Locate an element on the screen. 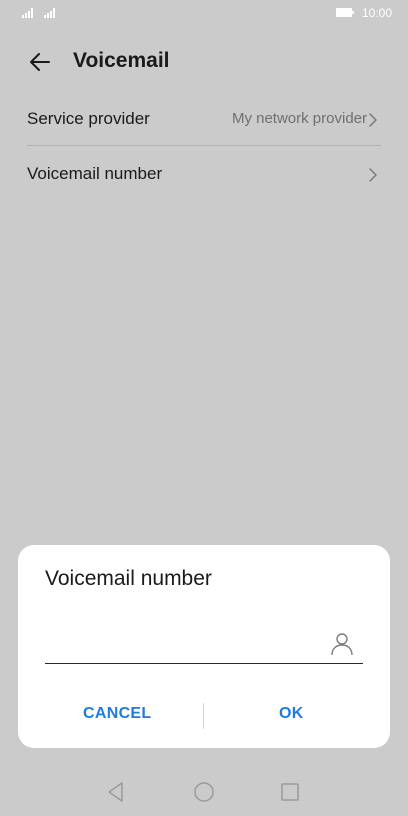  page-title: Voicemail is located at coordinates (121, 60).